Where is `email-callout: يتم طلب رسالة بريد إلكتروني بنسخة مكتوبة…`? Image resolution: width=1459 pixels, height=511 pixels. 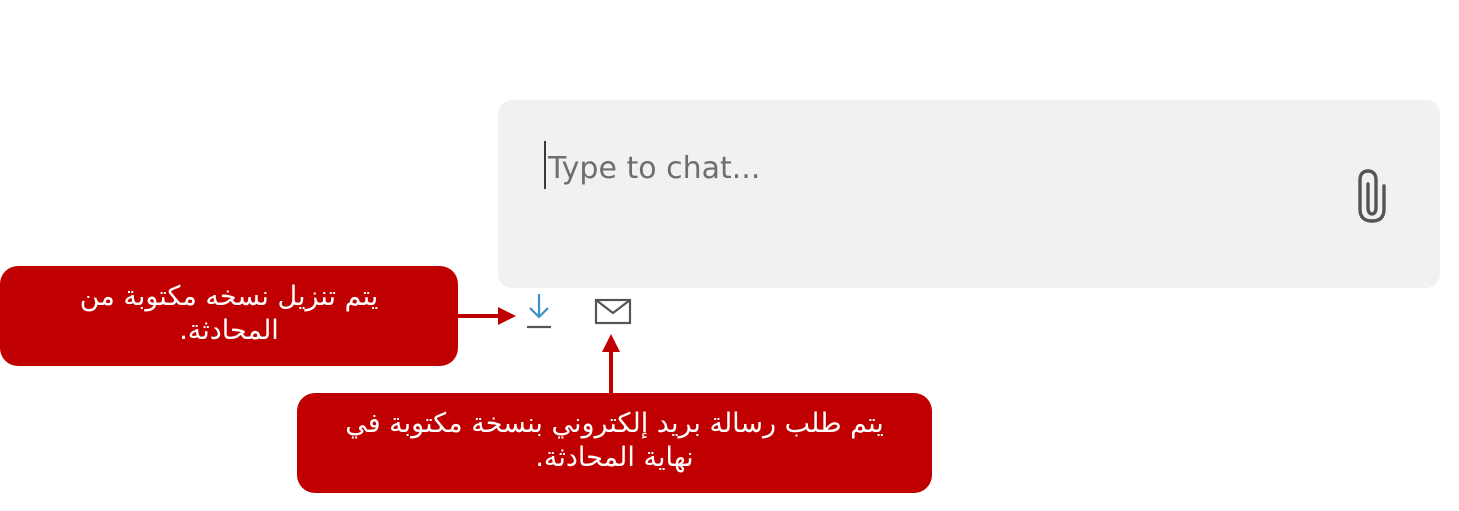
email-callout: يتم طلب رسالة بريد إلكتروني بنسخة مكتوبة… is located at coordinates (614, 443).